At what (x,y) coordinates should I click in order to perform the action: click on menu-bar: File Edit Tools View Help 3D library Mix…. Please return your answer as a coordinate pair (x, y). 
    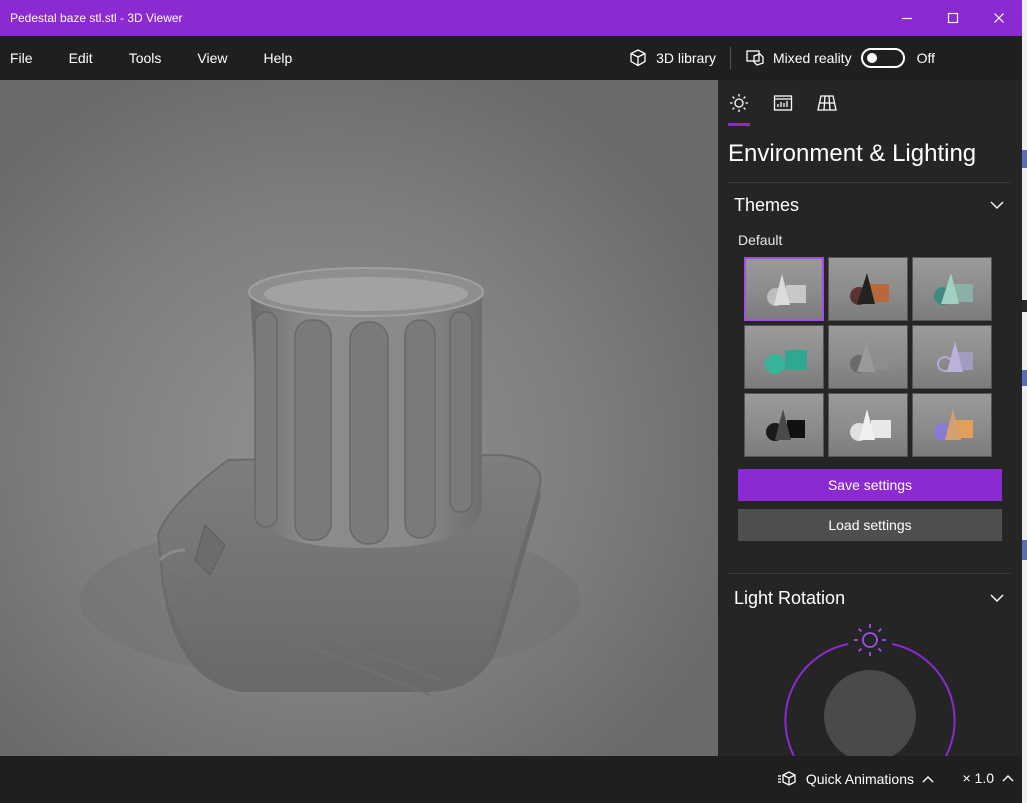
    Looking at the image, I should click on (511, 58).